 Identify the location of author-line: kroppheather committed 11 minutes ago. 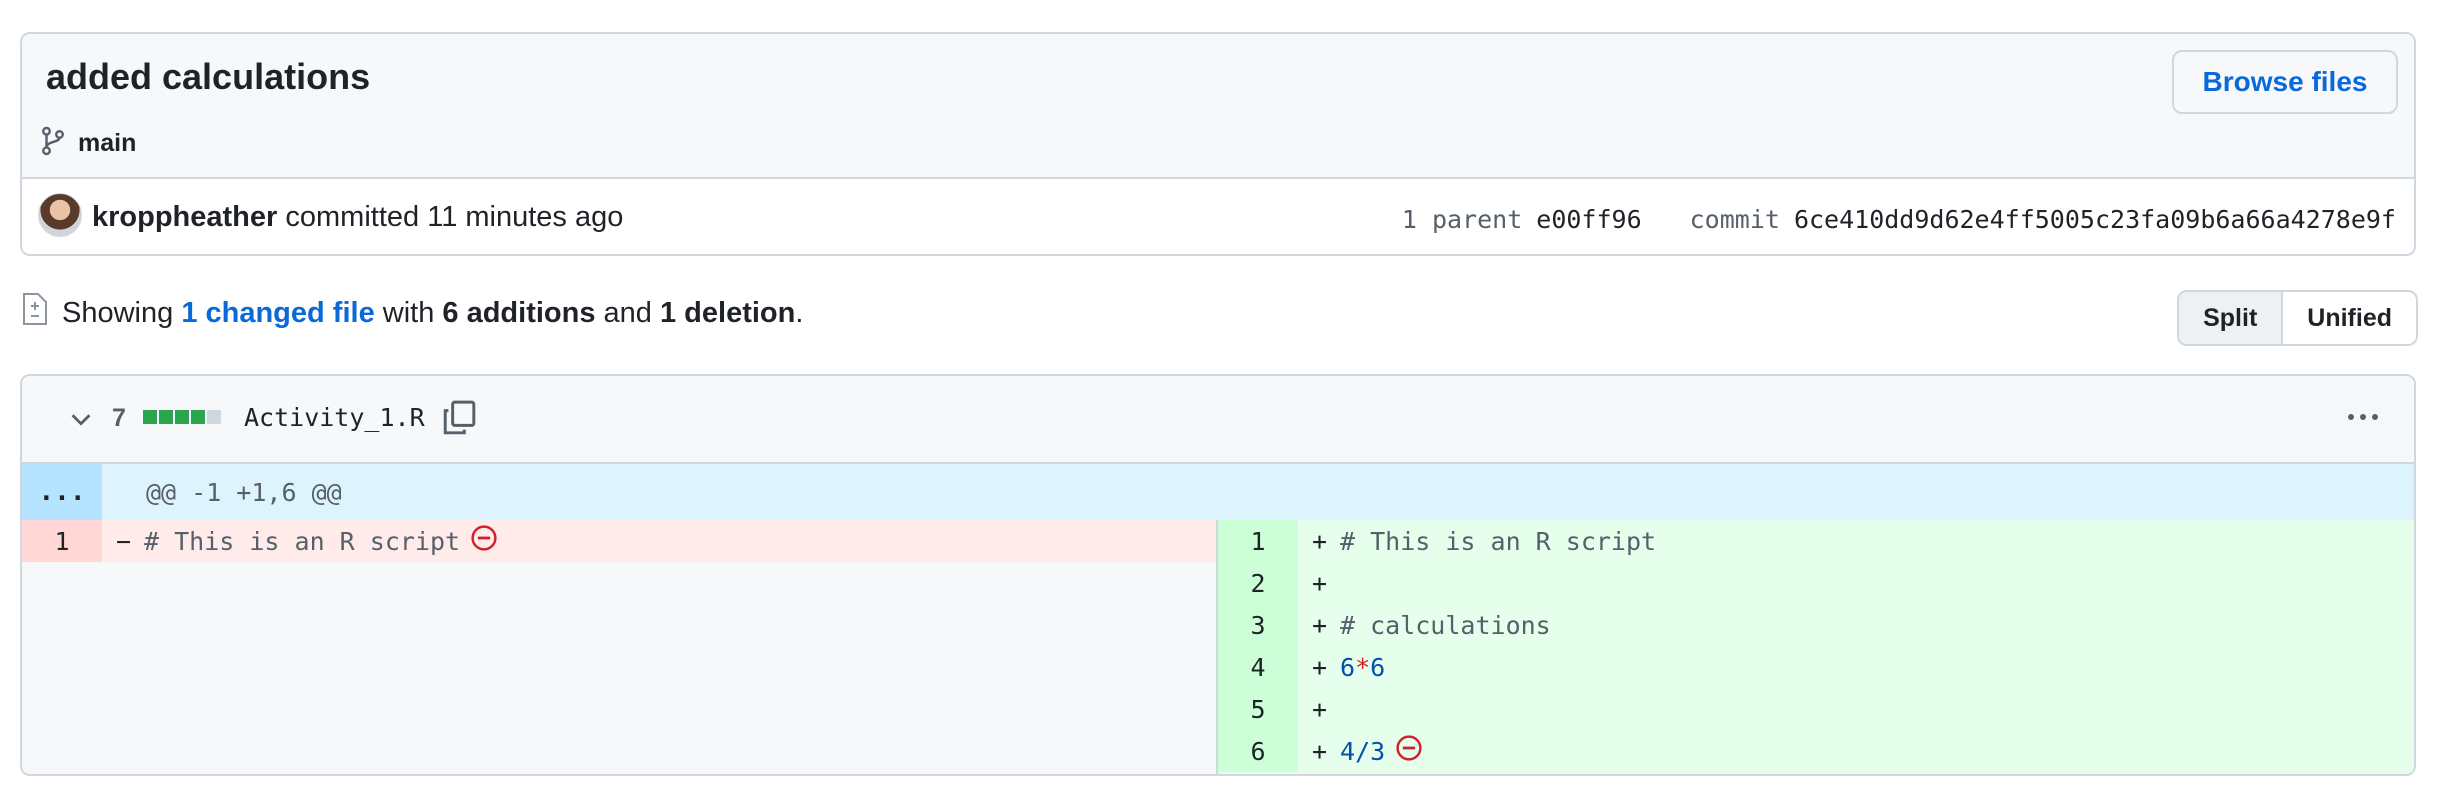
(357, 217).